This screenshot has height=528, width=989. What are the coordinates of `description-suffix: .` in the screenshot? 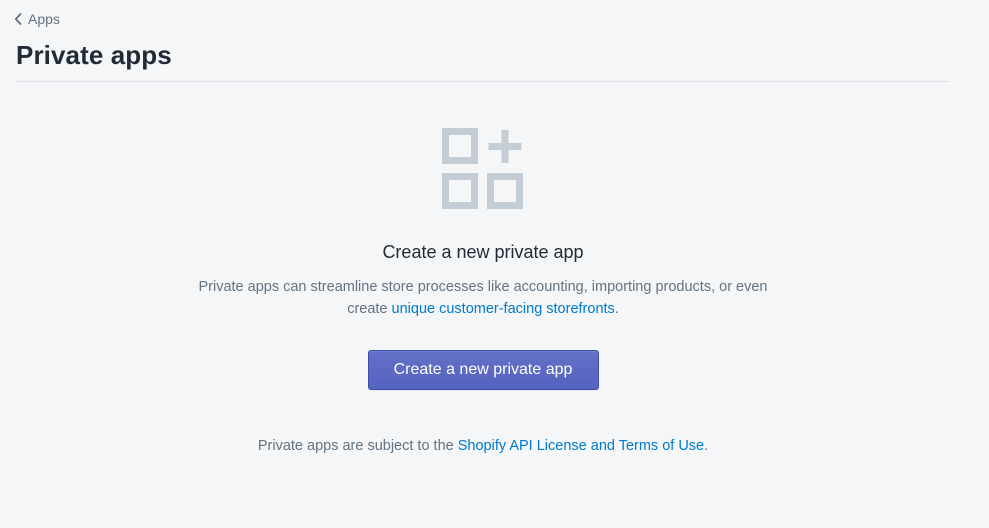 It's located at (616, 309).